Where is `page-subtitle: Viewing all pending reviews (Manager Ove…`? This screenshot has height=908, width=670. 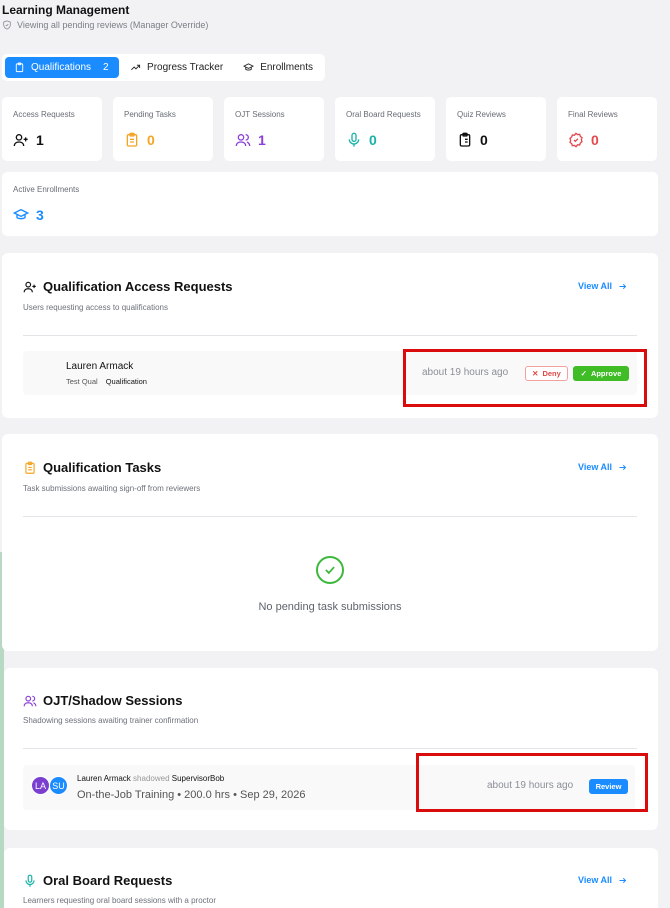 page-subtitle: Viewing all pending reviews (Manager Ove… is located at coordinates (105, 25).